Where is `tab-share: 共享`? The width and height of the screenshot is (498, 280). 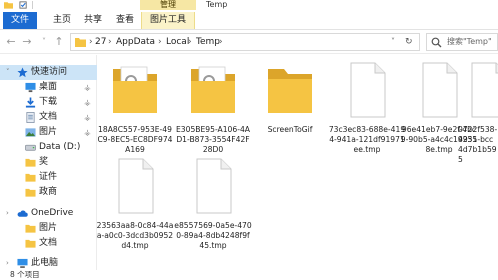 tab-share: 共享 is located at coordinates (93, 20).